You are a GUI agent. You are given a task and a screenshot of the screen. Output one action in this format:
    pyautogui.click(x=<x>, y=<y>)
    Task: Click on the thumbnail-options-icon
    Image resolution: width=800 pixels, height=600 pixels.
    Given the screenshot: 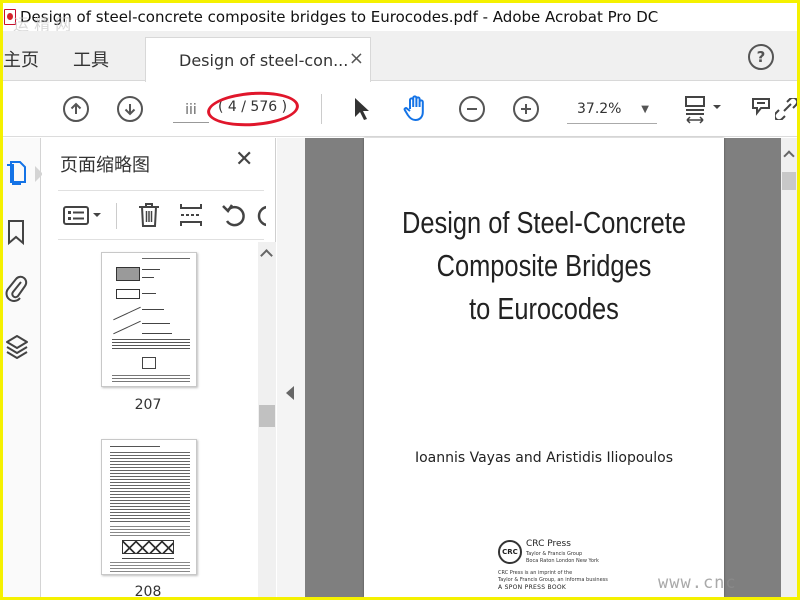 What is the action you would take?
    pyautogui.click(x=83, y=218)
    